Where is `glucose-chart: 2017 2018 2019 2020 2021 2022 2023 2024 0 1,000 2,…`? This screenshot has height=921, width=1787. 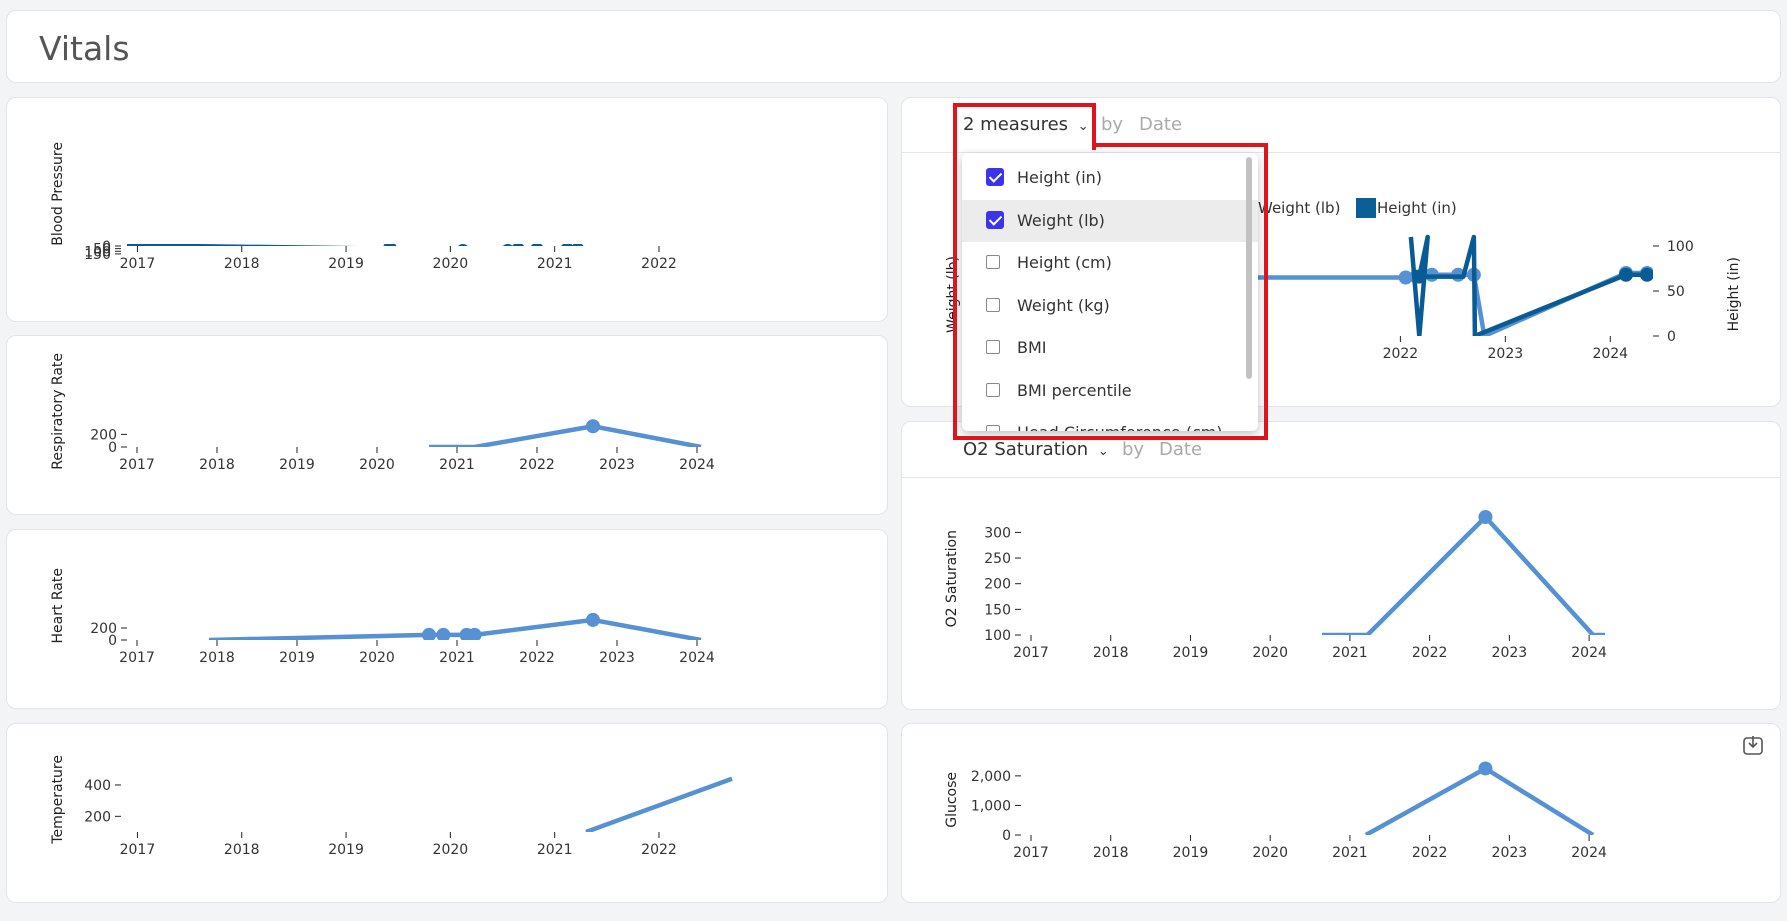 glucose-chart: 2017 2018 2019 2020 2021 2022 2023 2024 0 1,000 2,… is located at coordinates (1289, 811).